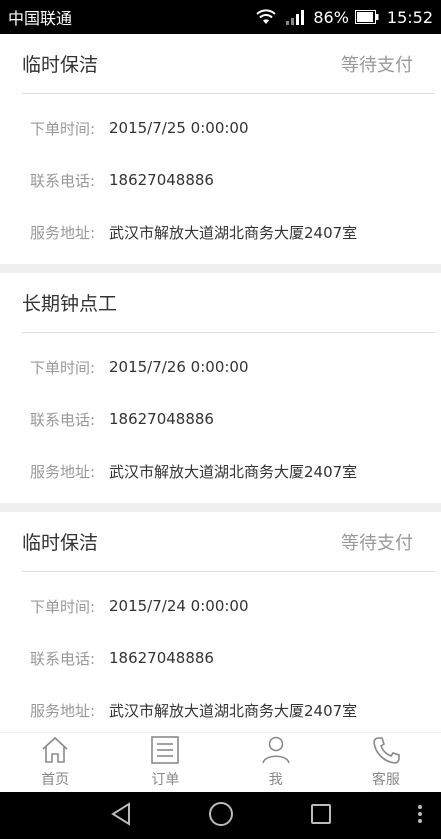 This screenshot has width=441, height=839. I want to click on battery-icon, so click(366, 17).